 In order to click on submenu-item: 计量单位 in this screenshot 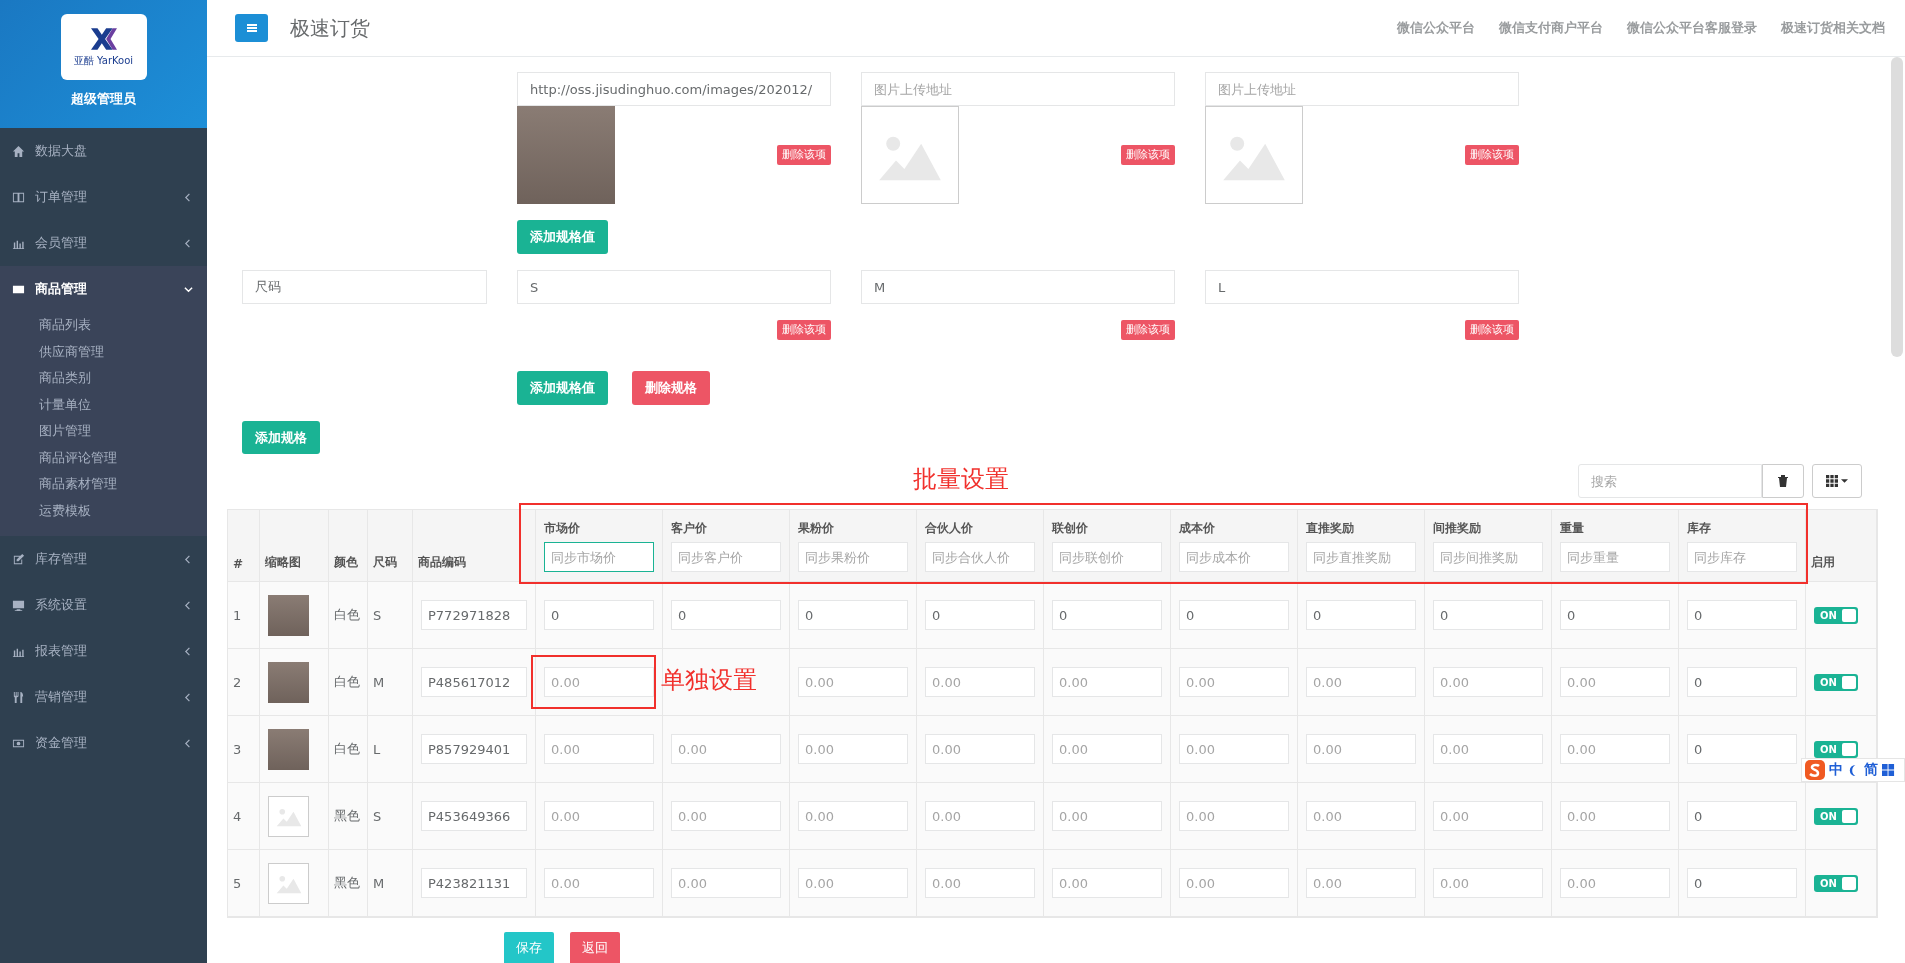, I will do `click(65, 404)`.